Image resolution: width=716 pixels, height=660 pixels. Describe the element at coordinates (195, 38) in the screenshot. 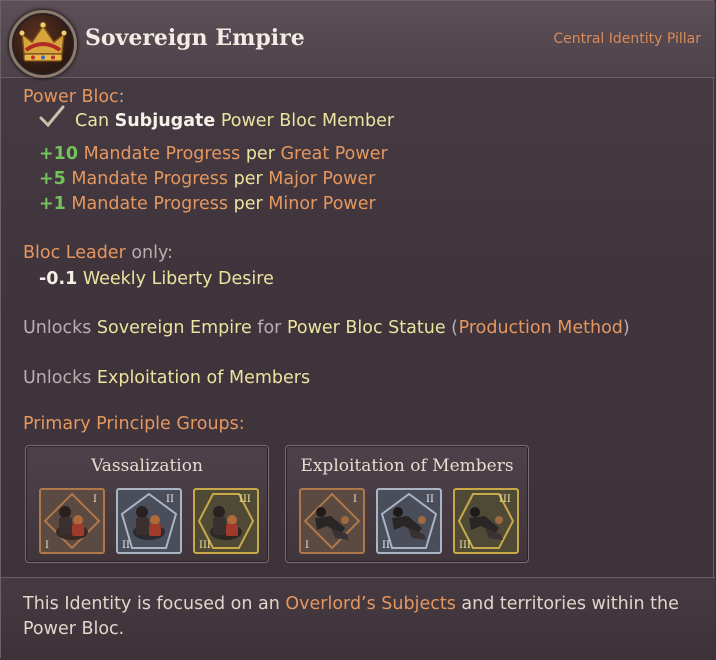

I see `identity-title: Sovereign Empire` at that location.